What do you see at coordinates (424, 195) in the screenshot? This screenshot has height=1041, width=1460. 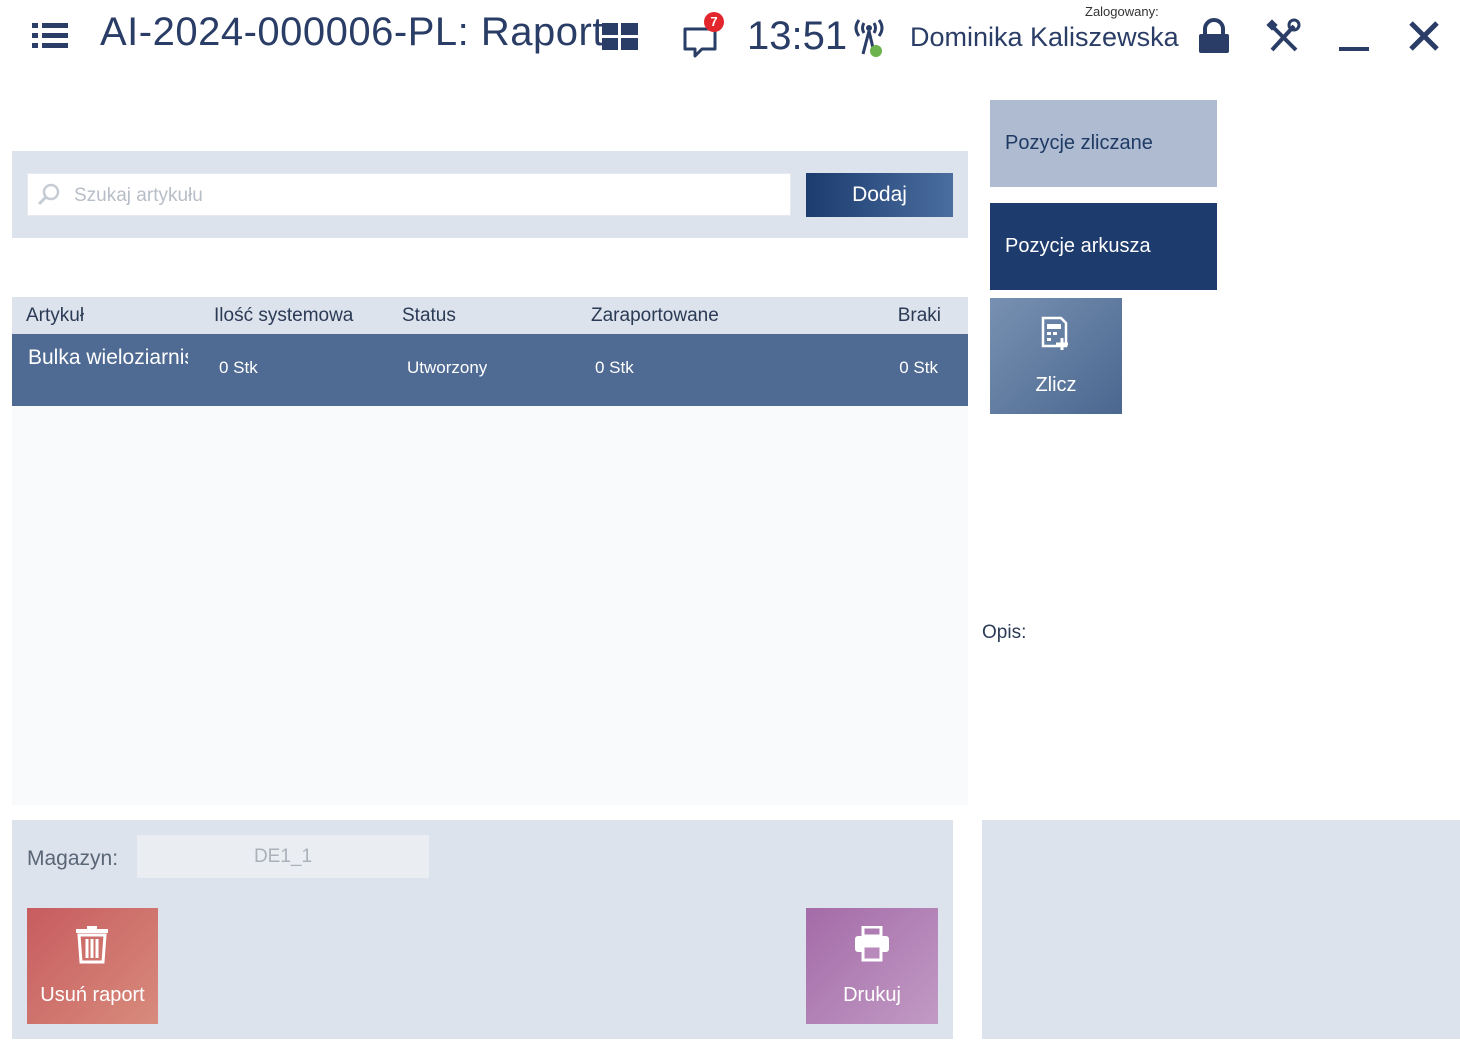 I see `search-input` at bounding box center [424, 195].